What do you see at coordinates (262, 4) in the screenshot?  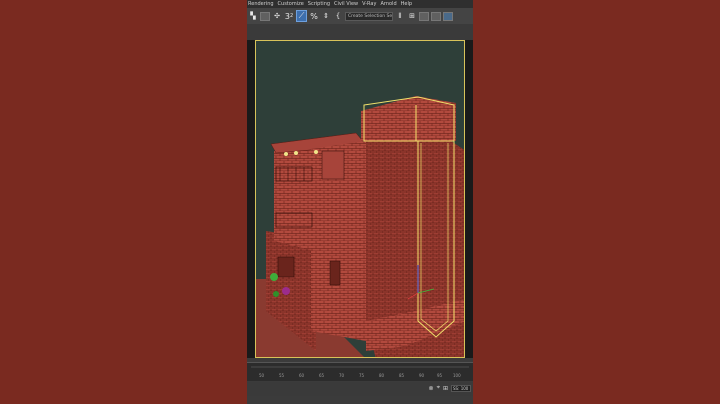 I see `menu-rendering: Rendering` at bounding box center [262, 4].